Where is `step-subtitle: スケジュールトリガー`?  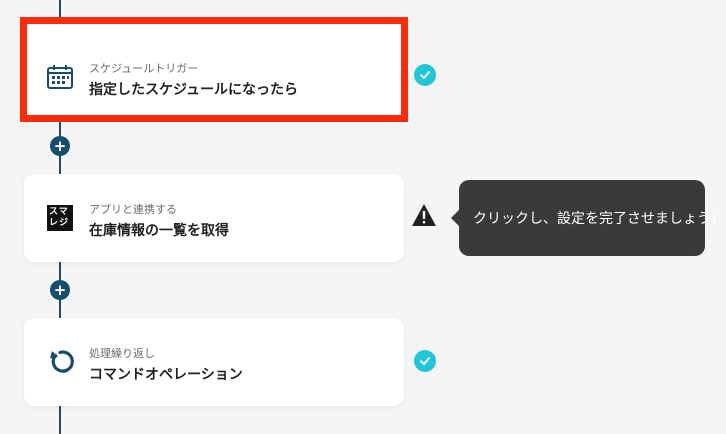
step-subtitle: スケジュールトリガー is located at coordinates (144, 68).